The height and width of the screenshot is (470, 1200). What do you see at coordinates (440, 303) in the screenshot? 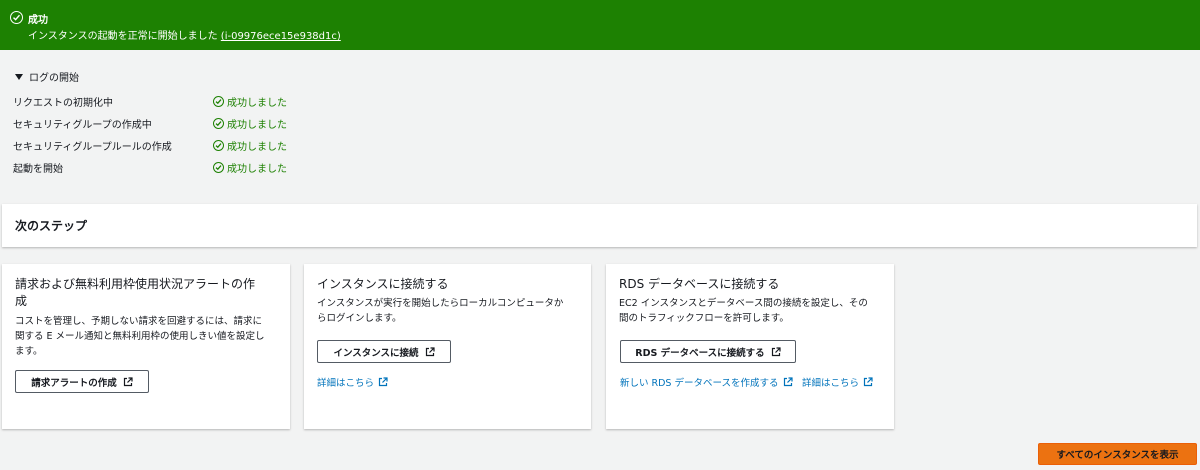
I see `card-description-line: インスタンスが実行を開始したらローカルコンピュータか` at bounding box center [440, 303].